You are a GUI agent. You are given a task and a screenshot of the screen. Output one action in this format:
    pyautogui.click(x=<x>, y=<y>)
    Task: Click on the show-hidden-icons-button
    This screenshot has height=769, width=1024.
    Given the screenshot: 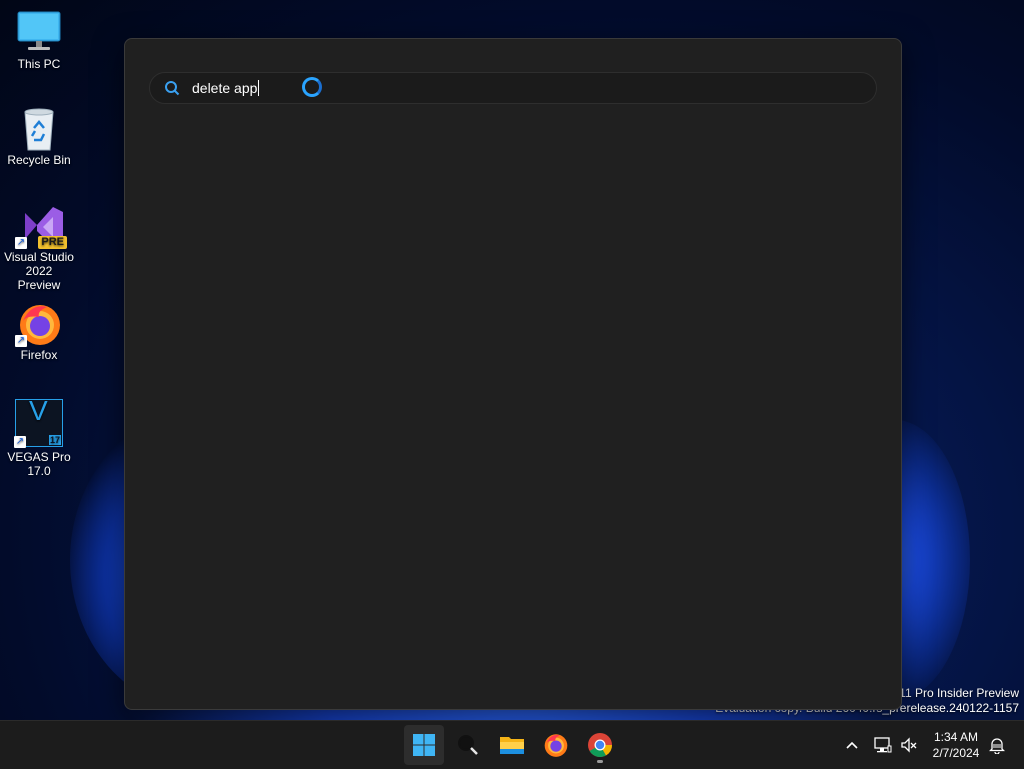 What is the action you would take?
    pyautogui.click(x=852, y=745)
    